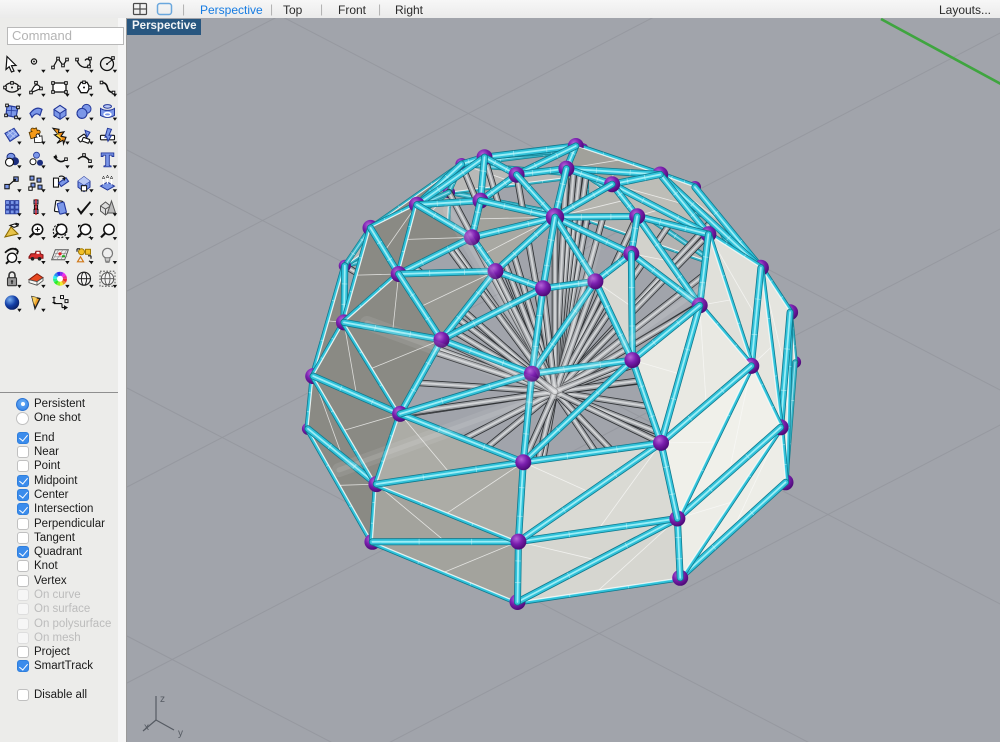 The width and height of the screenshot is (1000, 742). What do you see at coordinates (162, 699) in the screenshot?
I see `svg-text: z` at bounding box center [162, 699].